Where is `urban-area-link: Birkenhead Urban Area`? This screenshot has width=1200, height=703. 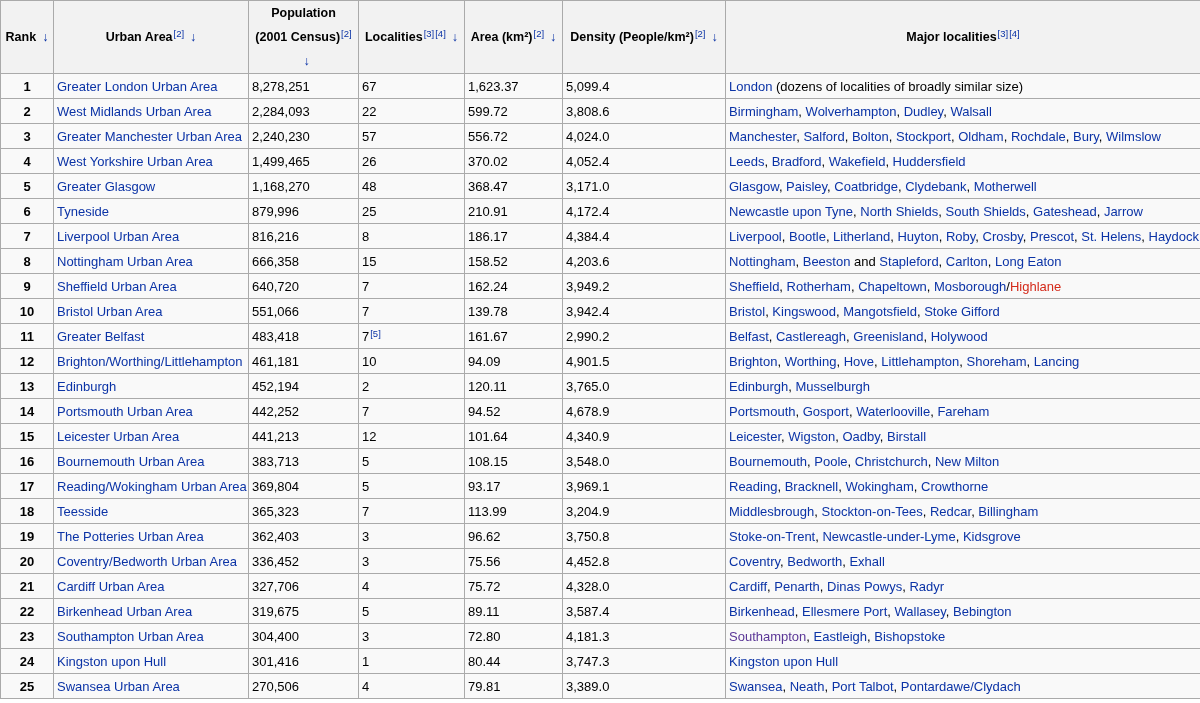 urban-area-link: Birkenhead Urban Area is located at coordinates (125, 611).